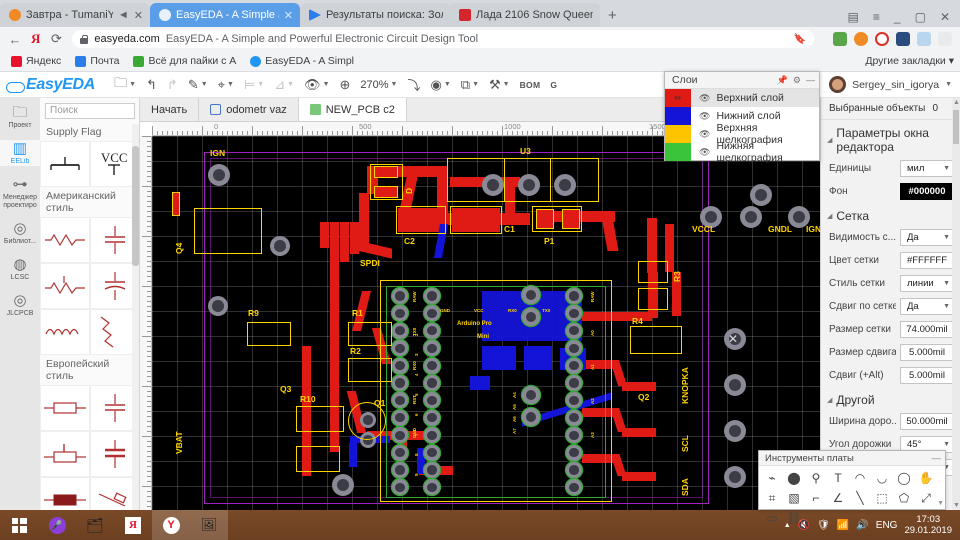 The height and width of the screenshot is (540, 960). What do you see at coordinates (772, 478) in the screenshot?
I see `track-tool: ⌁` at bounding box center [772, 478].